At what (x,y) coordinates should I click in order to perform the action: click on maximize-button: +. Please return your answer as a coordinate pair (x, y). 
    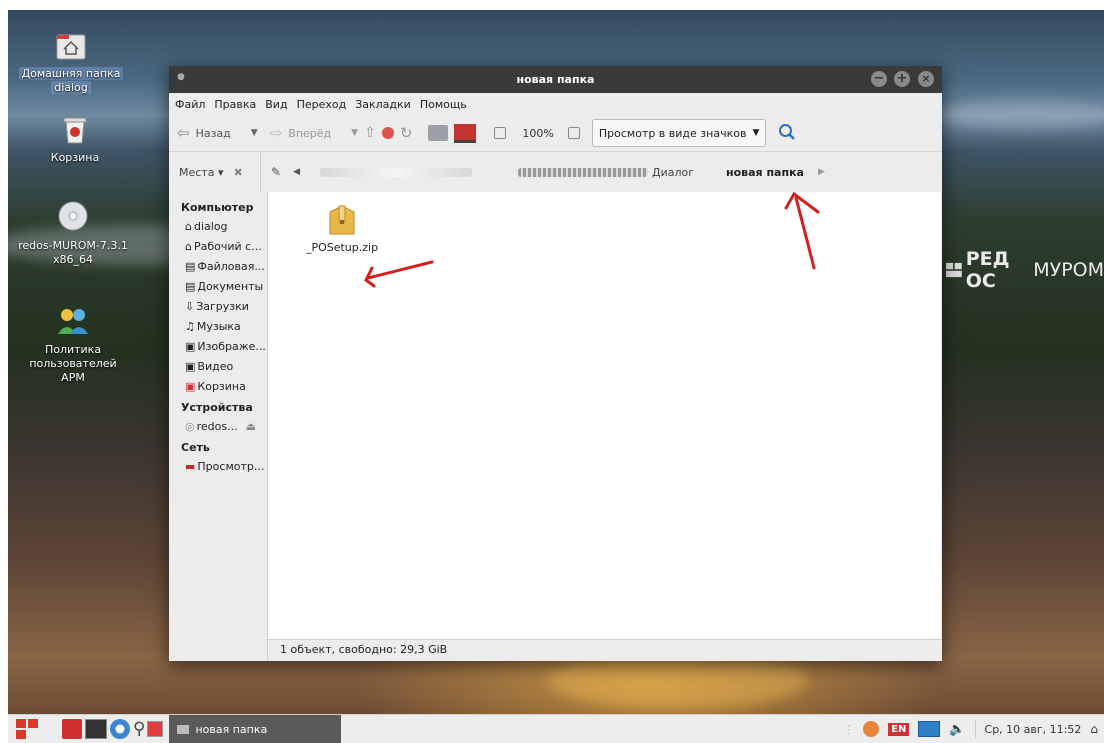
    Looking at the image, I should click on (902, 79).